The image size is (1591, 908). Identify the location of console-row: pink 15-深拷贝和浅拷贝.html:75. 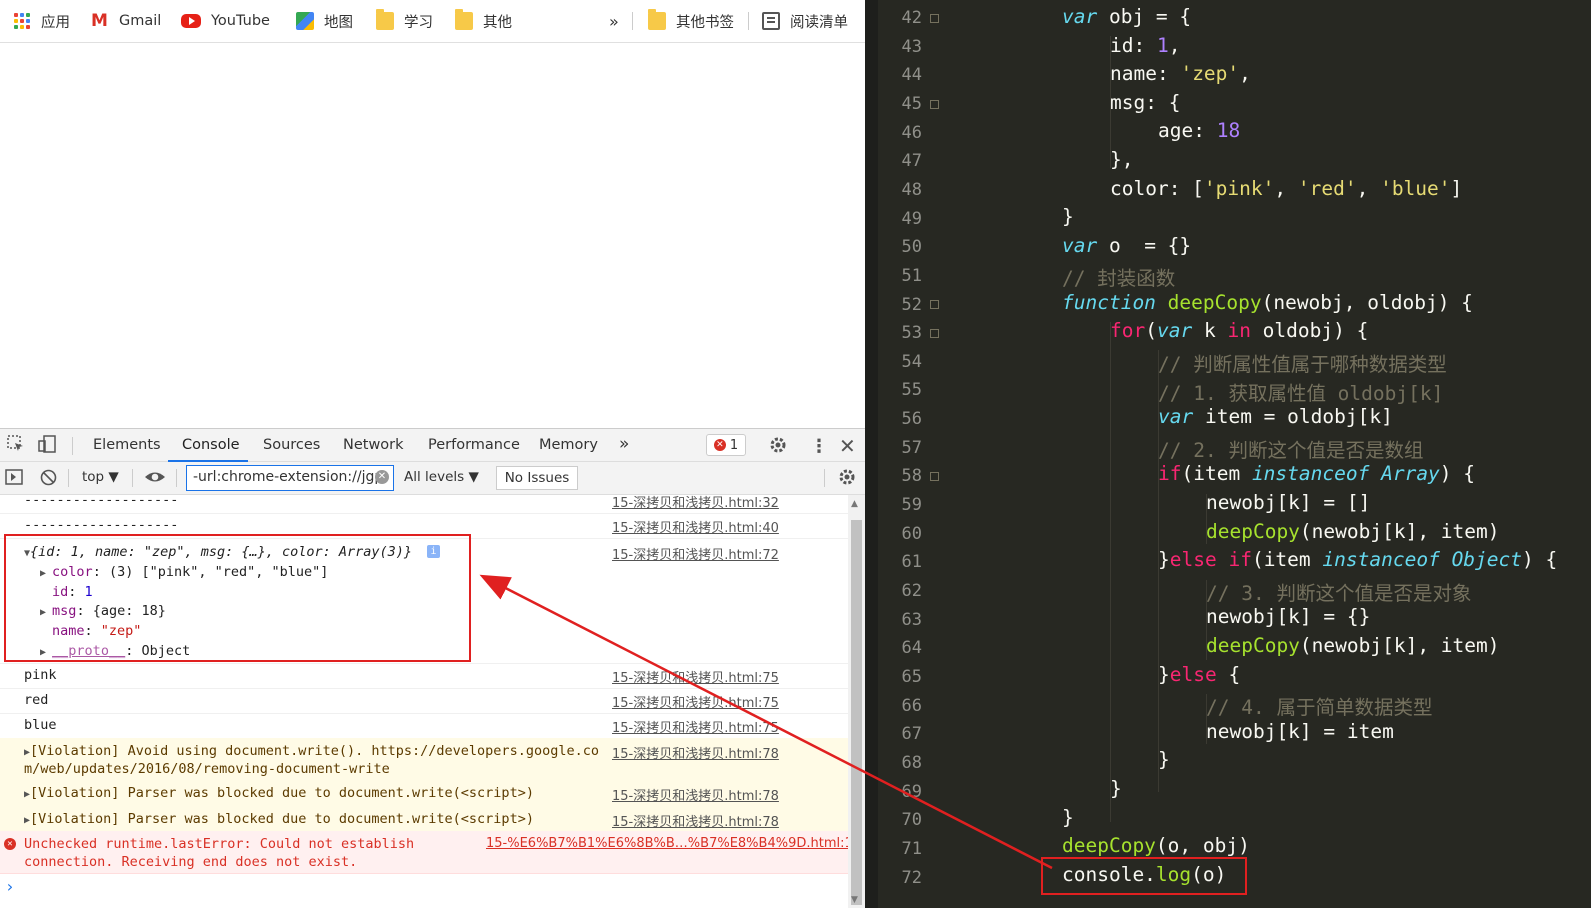
(424, 676).